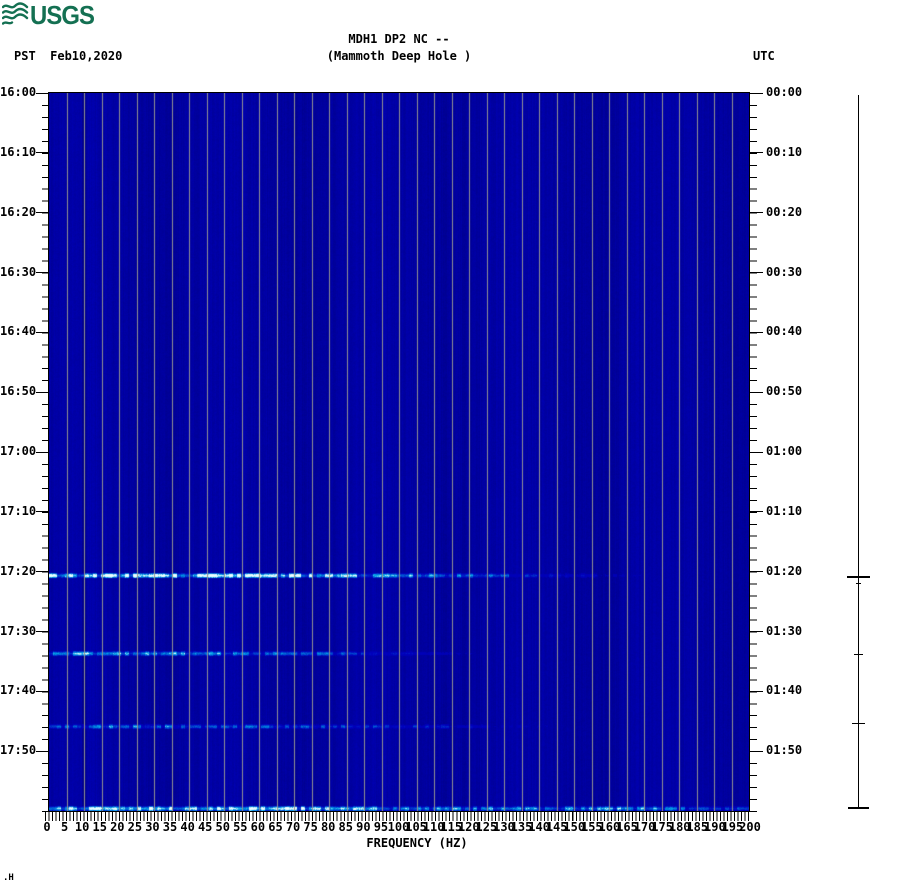 This screenshot has height=892, width=902. I want to click on left-axis-label: 16:00, so click(18, 92).